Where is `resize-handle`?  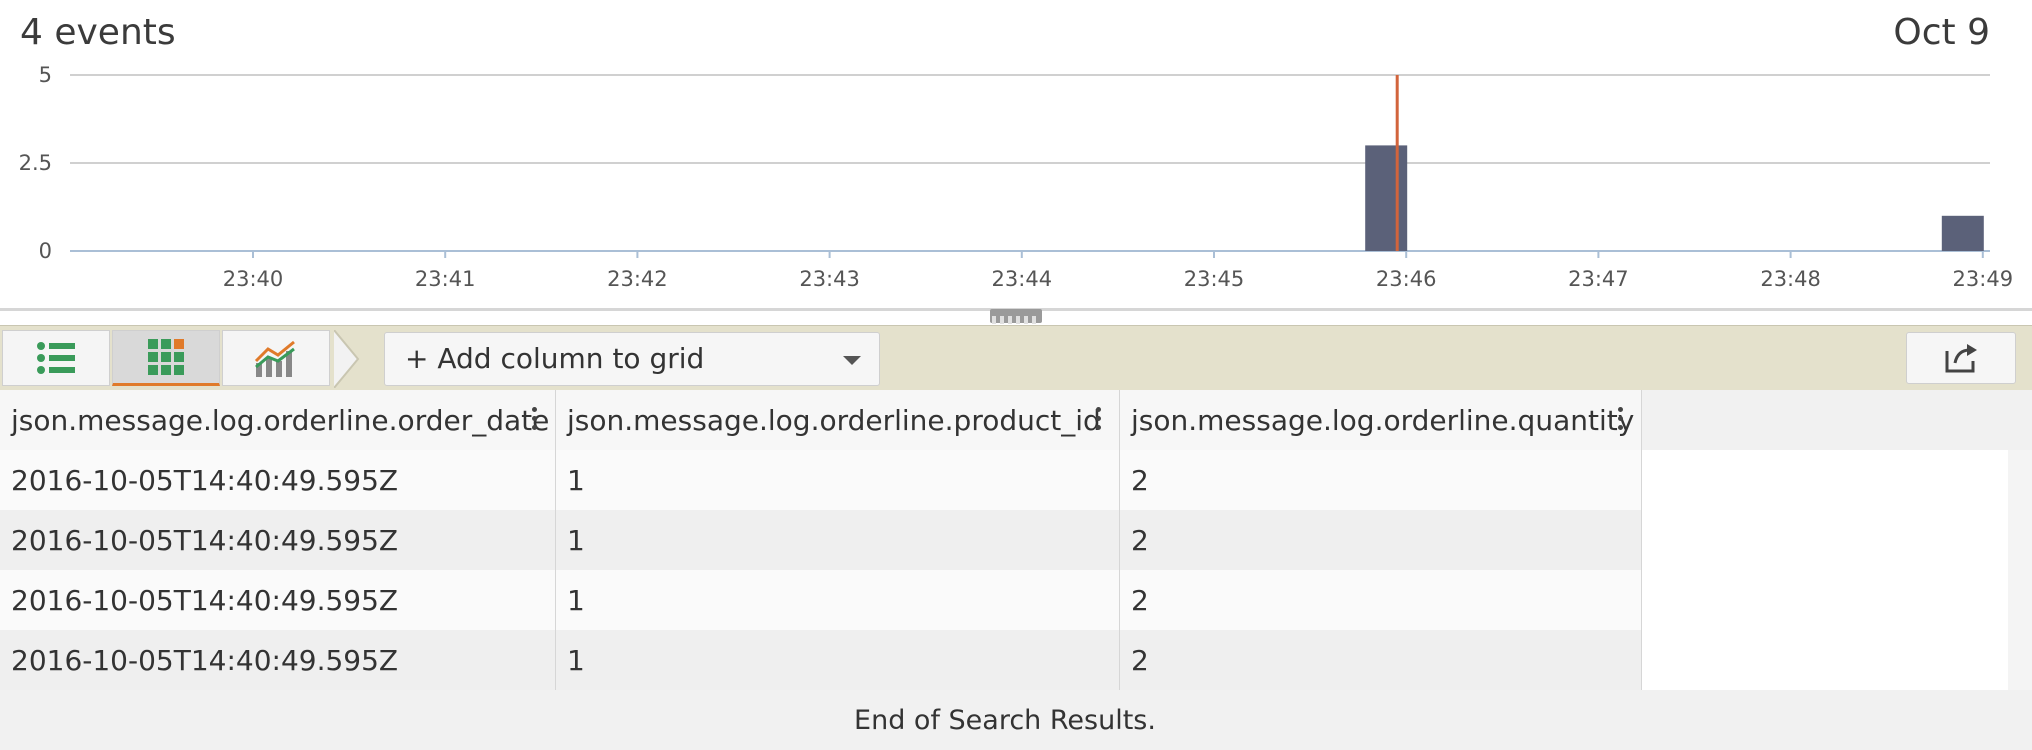 resize-handle is located at coordinates (1016, 326).